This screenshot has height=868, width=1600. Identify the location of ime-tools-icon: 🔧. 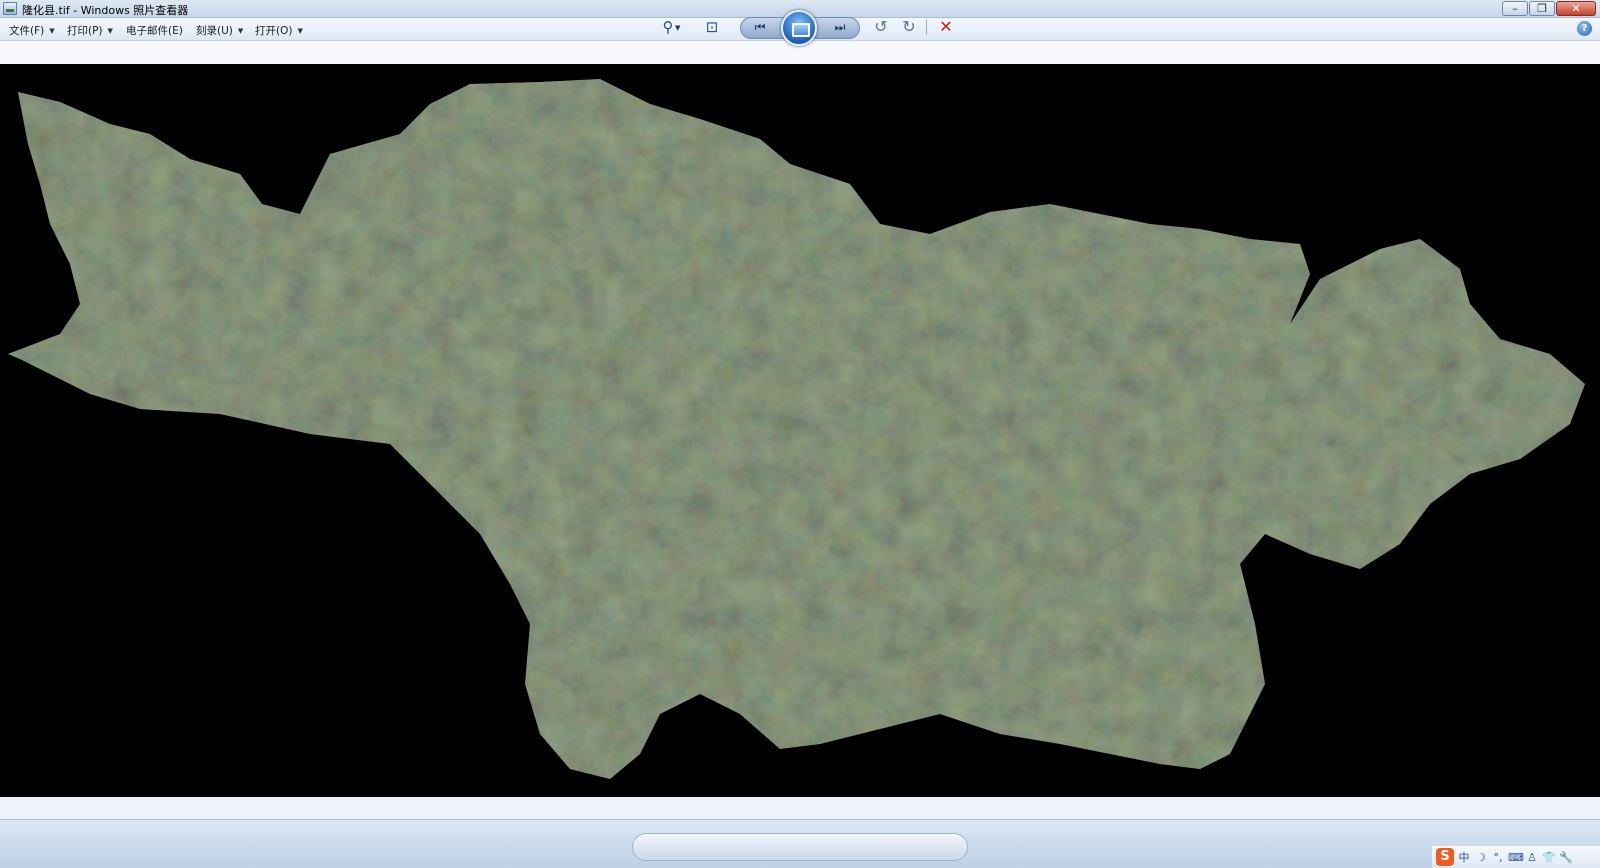
(1566, 857).